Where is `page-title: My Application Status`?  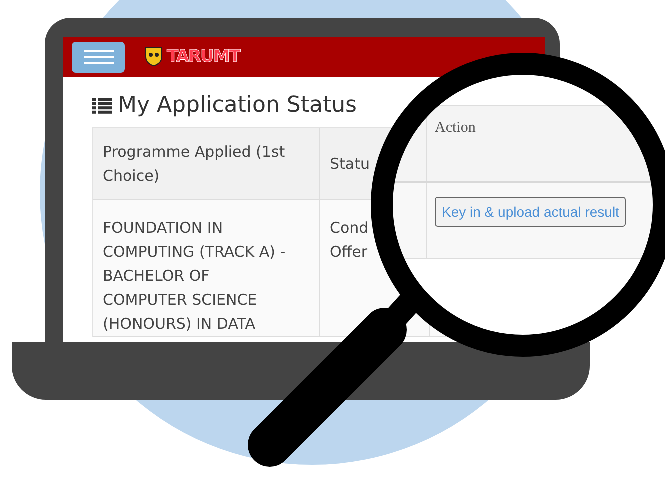 page-title: My Application Status is located at coordinates (238, 105).